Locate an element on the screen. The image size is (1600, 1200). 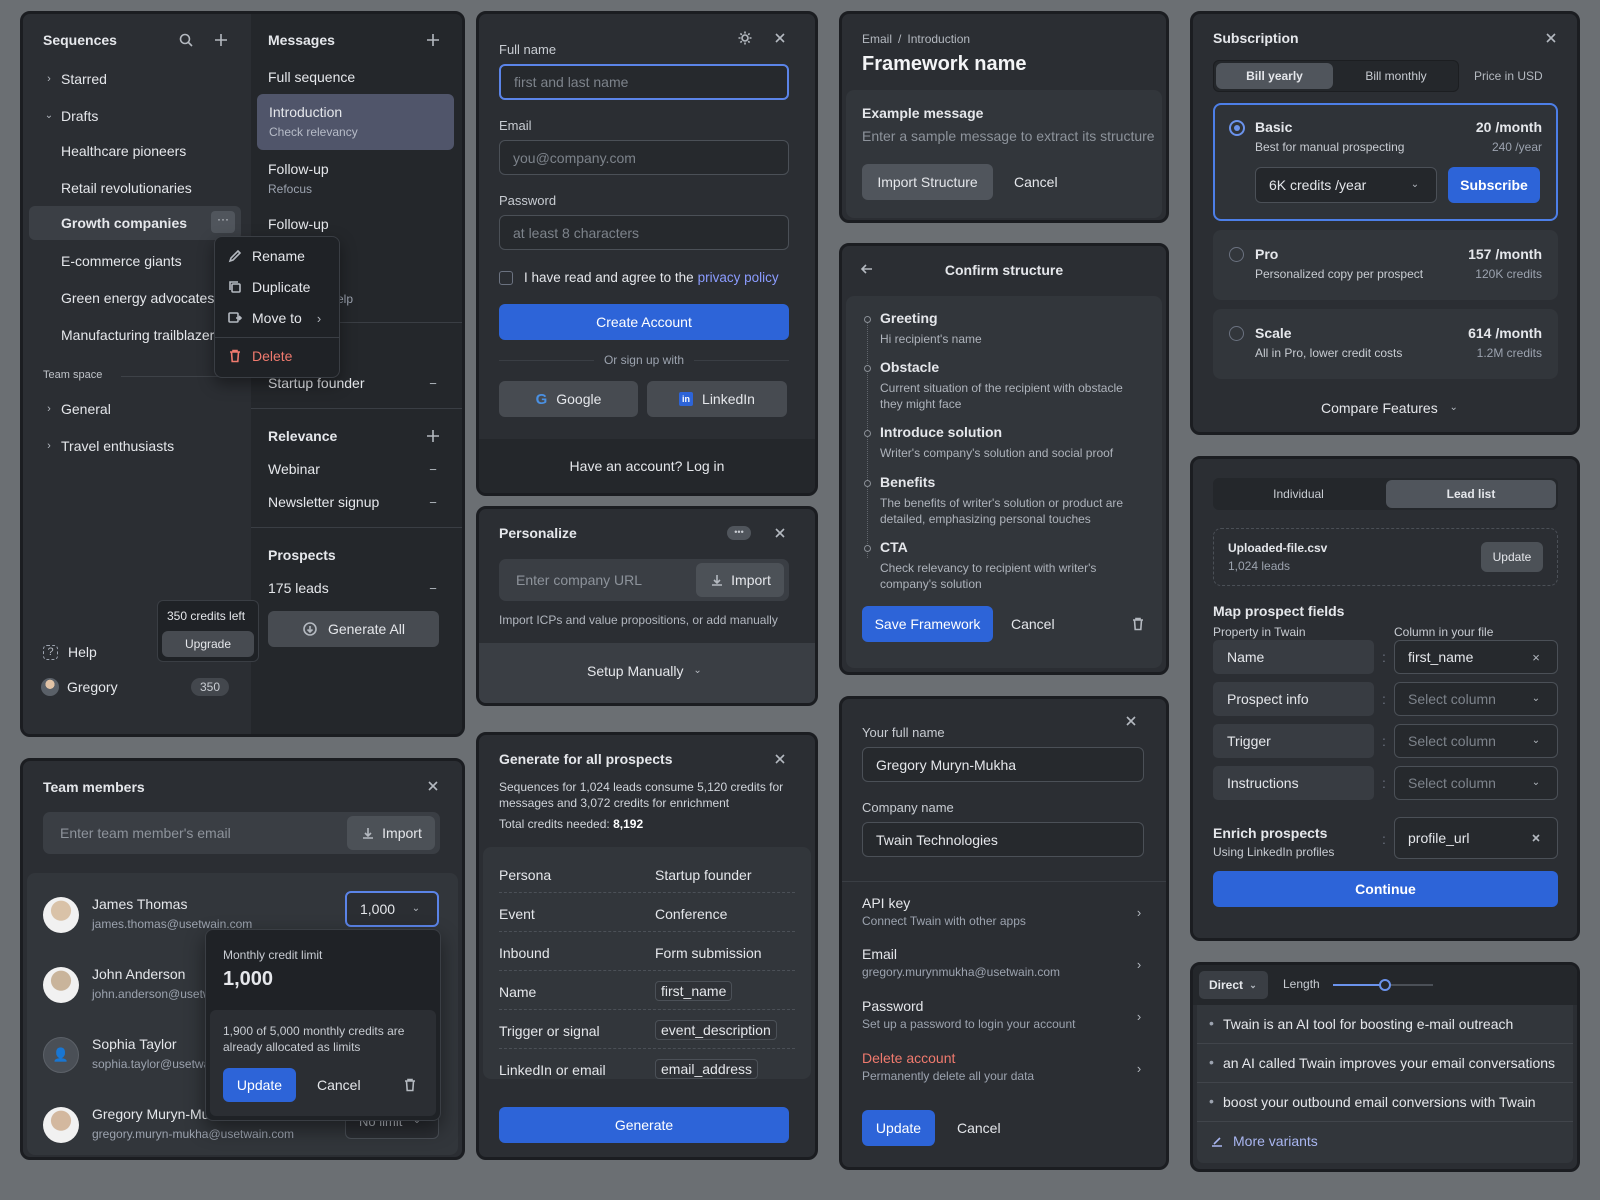
sidebar-item-green-energy: Green energy advocates is located at coordinates (137, 298).